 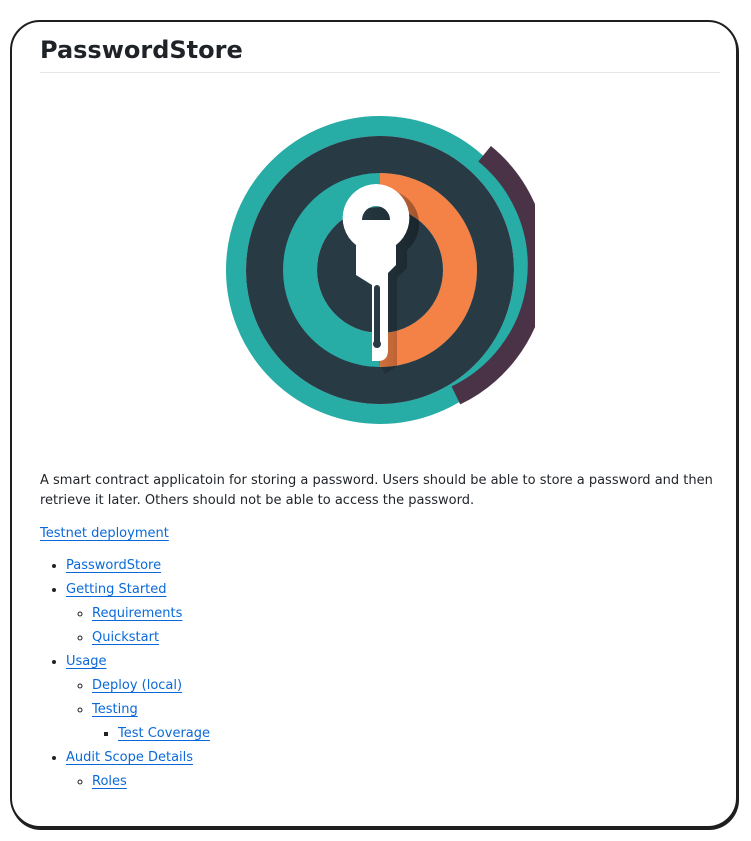 I want to click on toc-link-passwordstore: PasswordStore, so click(x=113, y=565).